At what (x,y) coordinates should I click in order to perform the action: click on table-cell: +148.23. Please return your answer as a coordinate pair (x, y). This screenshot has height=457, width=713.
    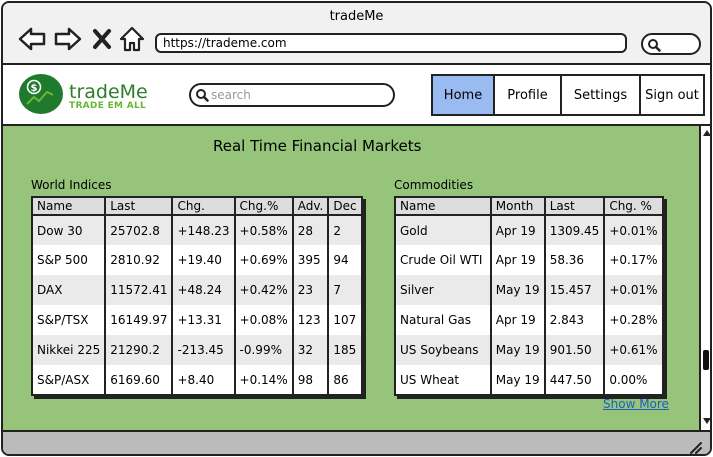
    Looking at the image, I should click on (203, 230).